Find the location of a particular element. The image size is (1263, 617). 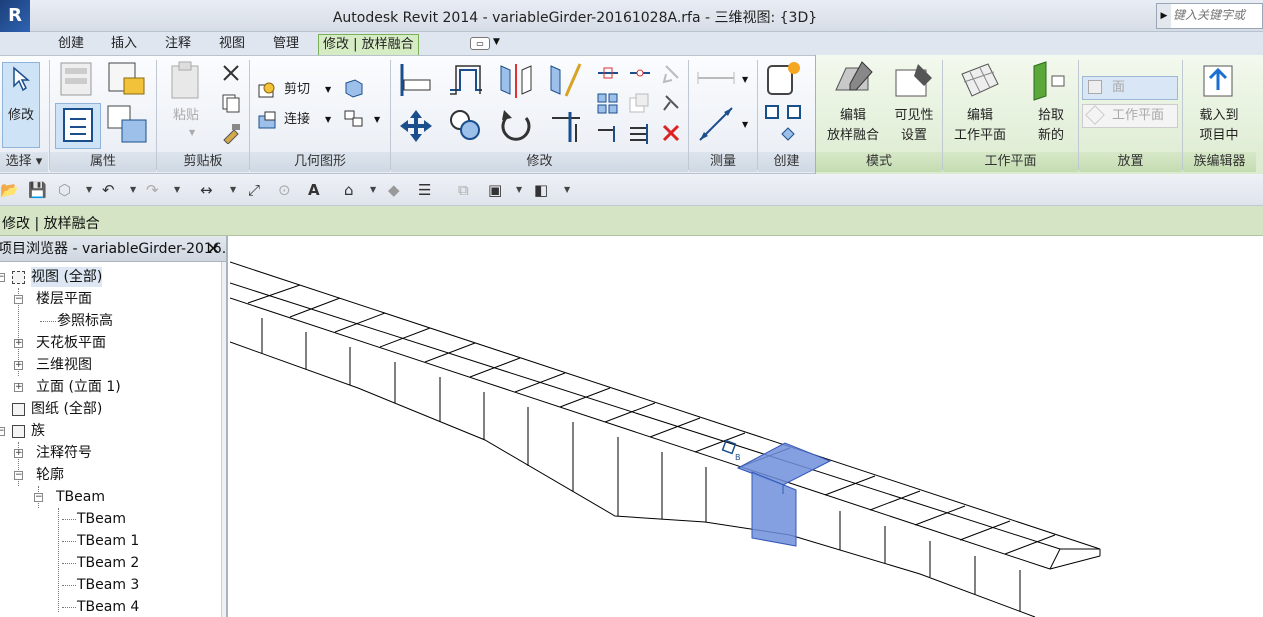

tree-item-profiles: 轮廓 is located at coordinates (50, 475).